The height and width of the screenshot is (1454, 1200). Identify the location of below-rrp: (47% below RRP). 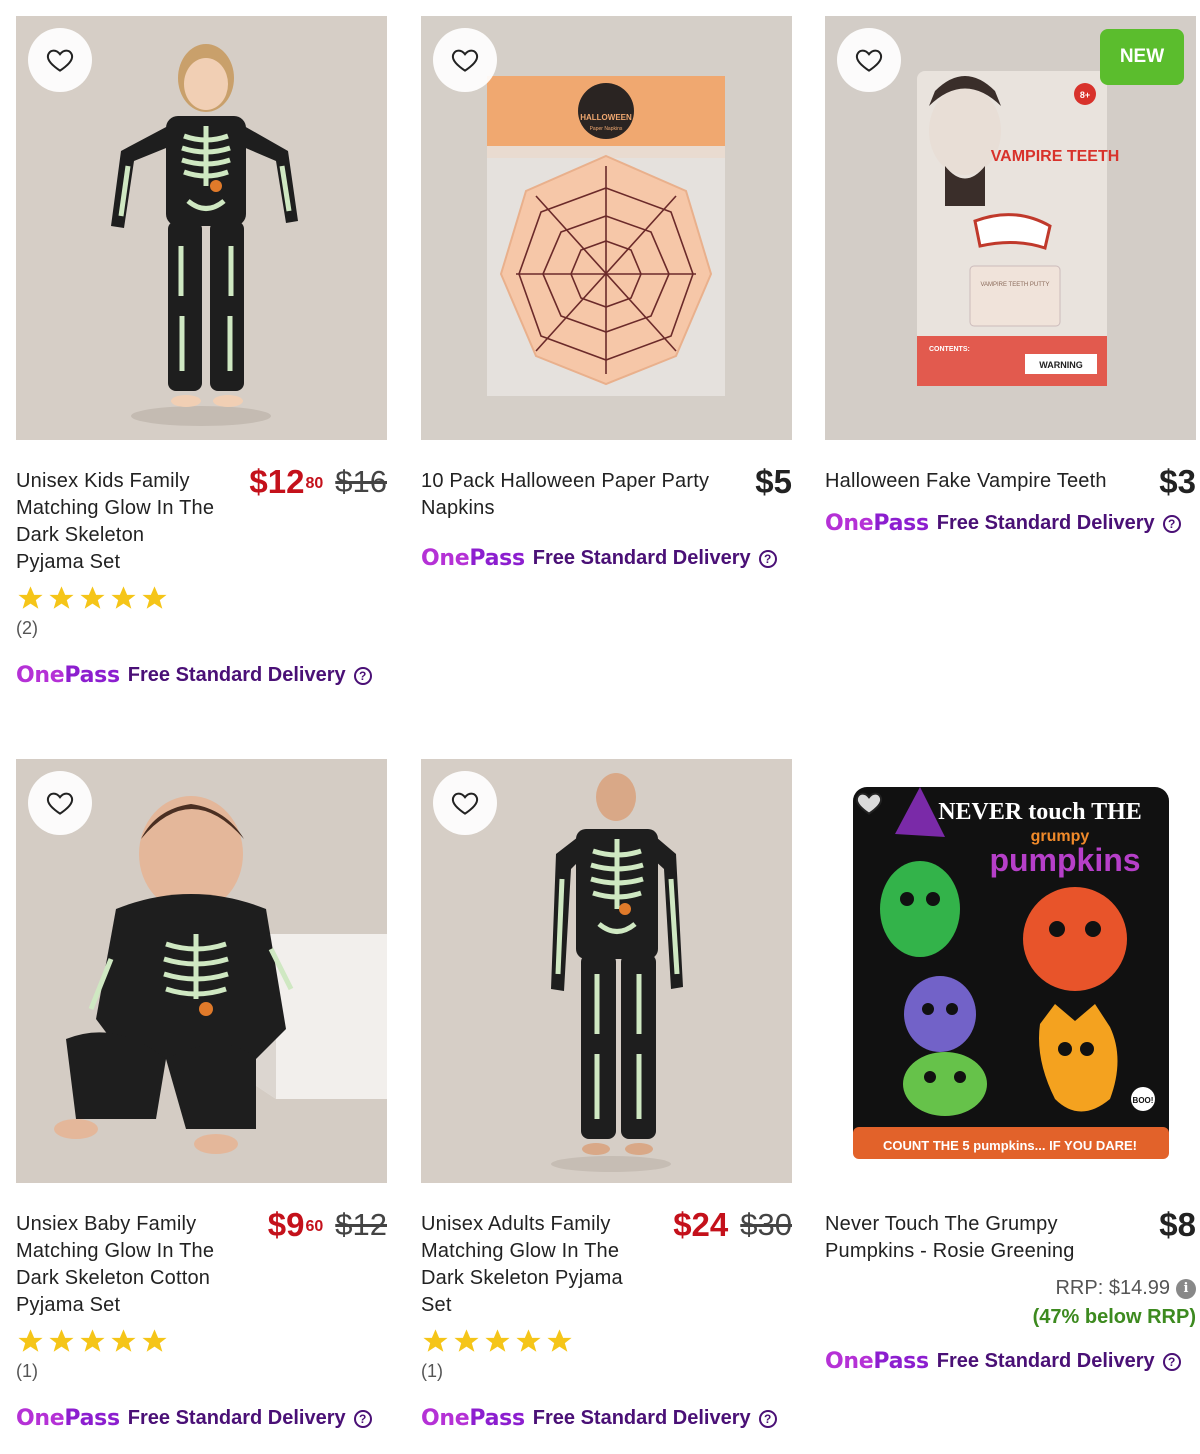
(1114, 1317).